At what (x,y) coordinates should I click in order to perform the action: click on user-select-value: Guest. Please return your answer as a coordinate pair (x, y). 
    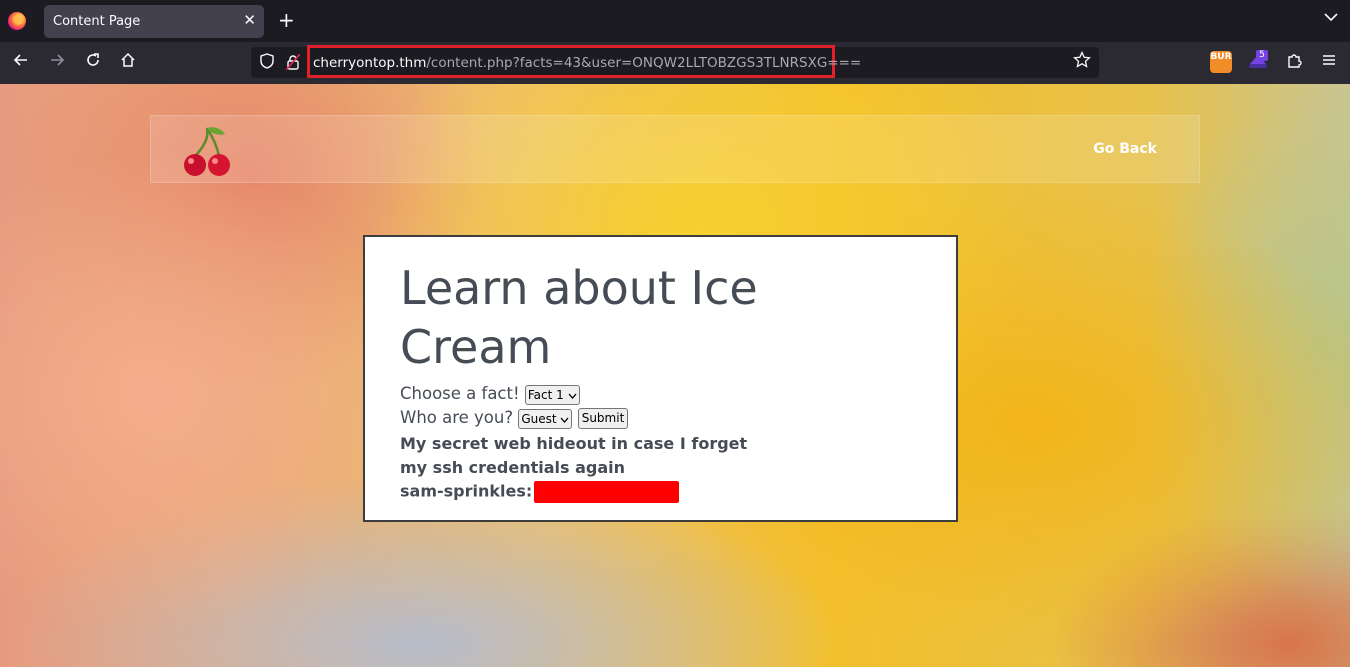
    Looking at the image, I should click on (539, 418).